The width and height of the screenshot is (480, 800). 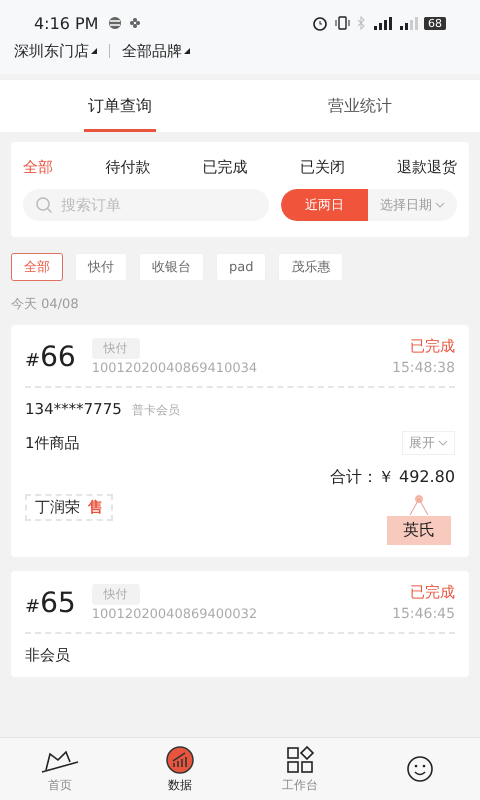 What do you see at coordinates (73, 409) in the screenshot?
I see `customer-phone: 134****7775` at bounding box center [73, 409].